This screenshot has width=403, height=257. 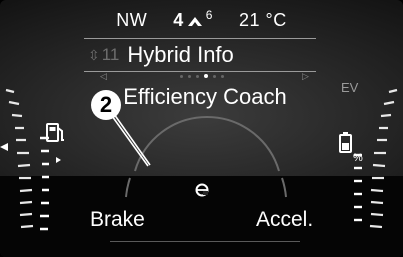 What do you see at coordinates (305, 76) in the screenshot?
I see `page-right-arrow-icon: ▷` at bounding box center [305, 76].